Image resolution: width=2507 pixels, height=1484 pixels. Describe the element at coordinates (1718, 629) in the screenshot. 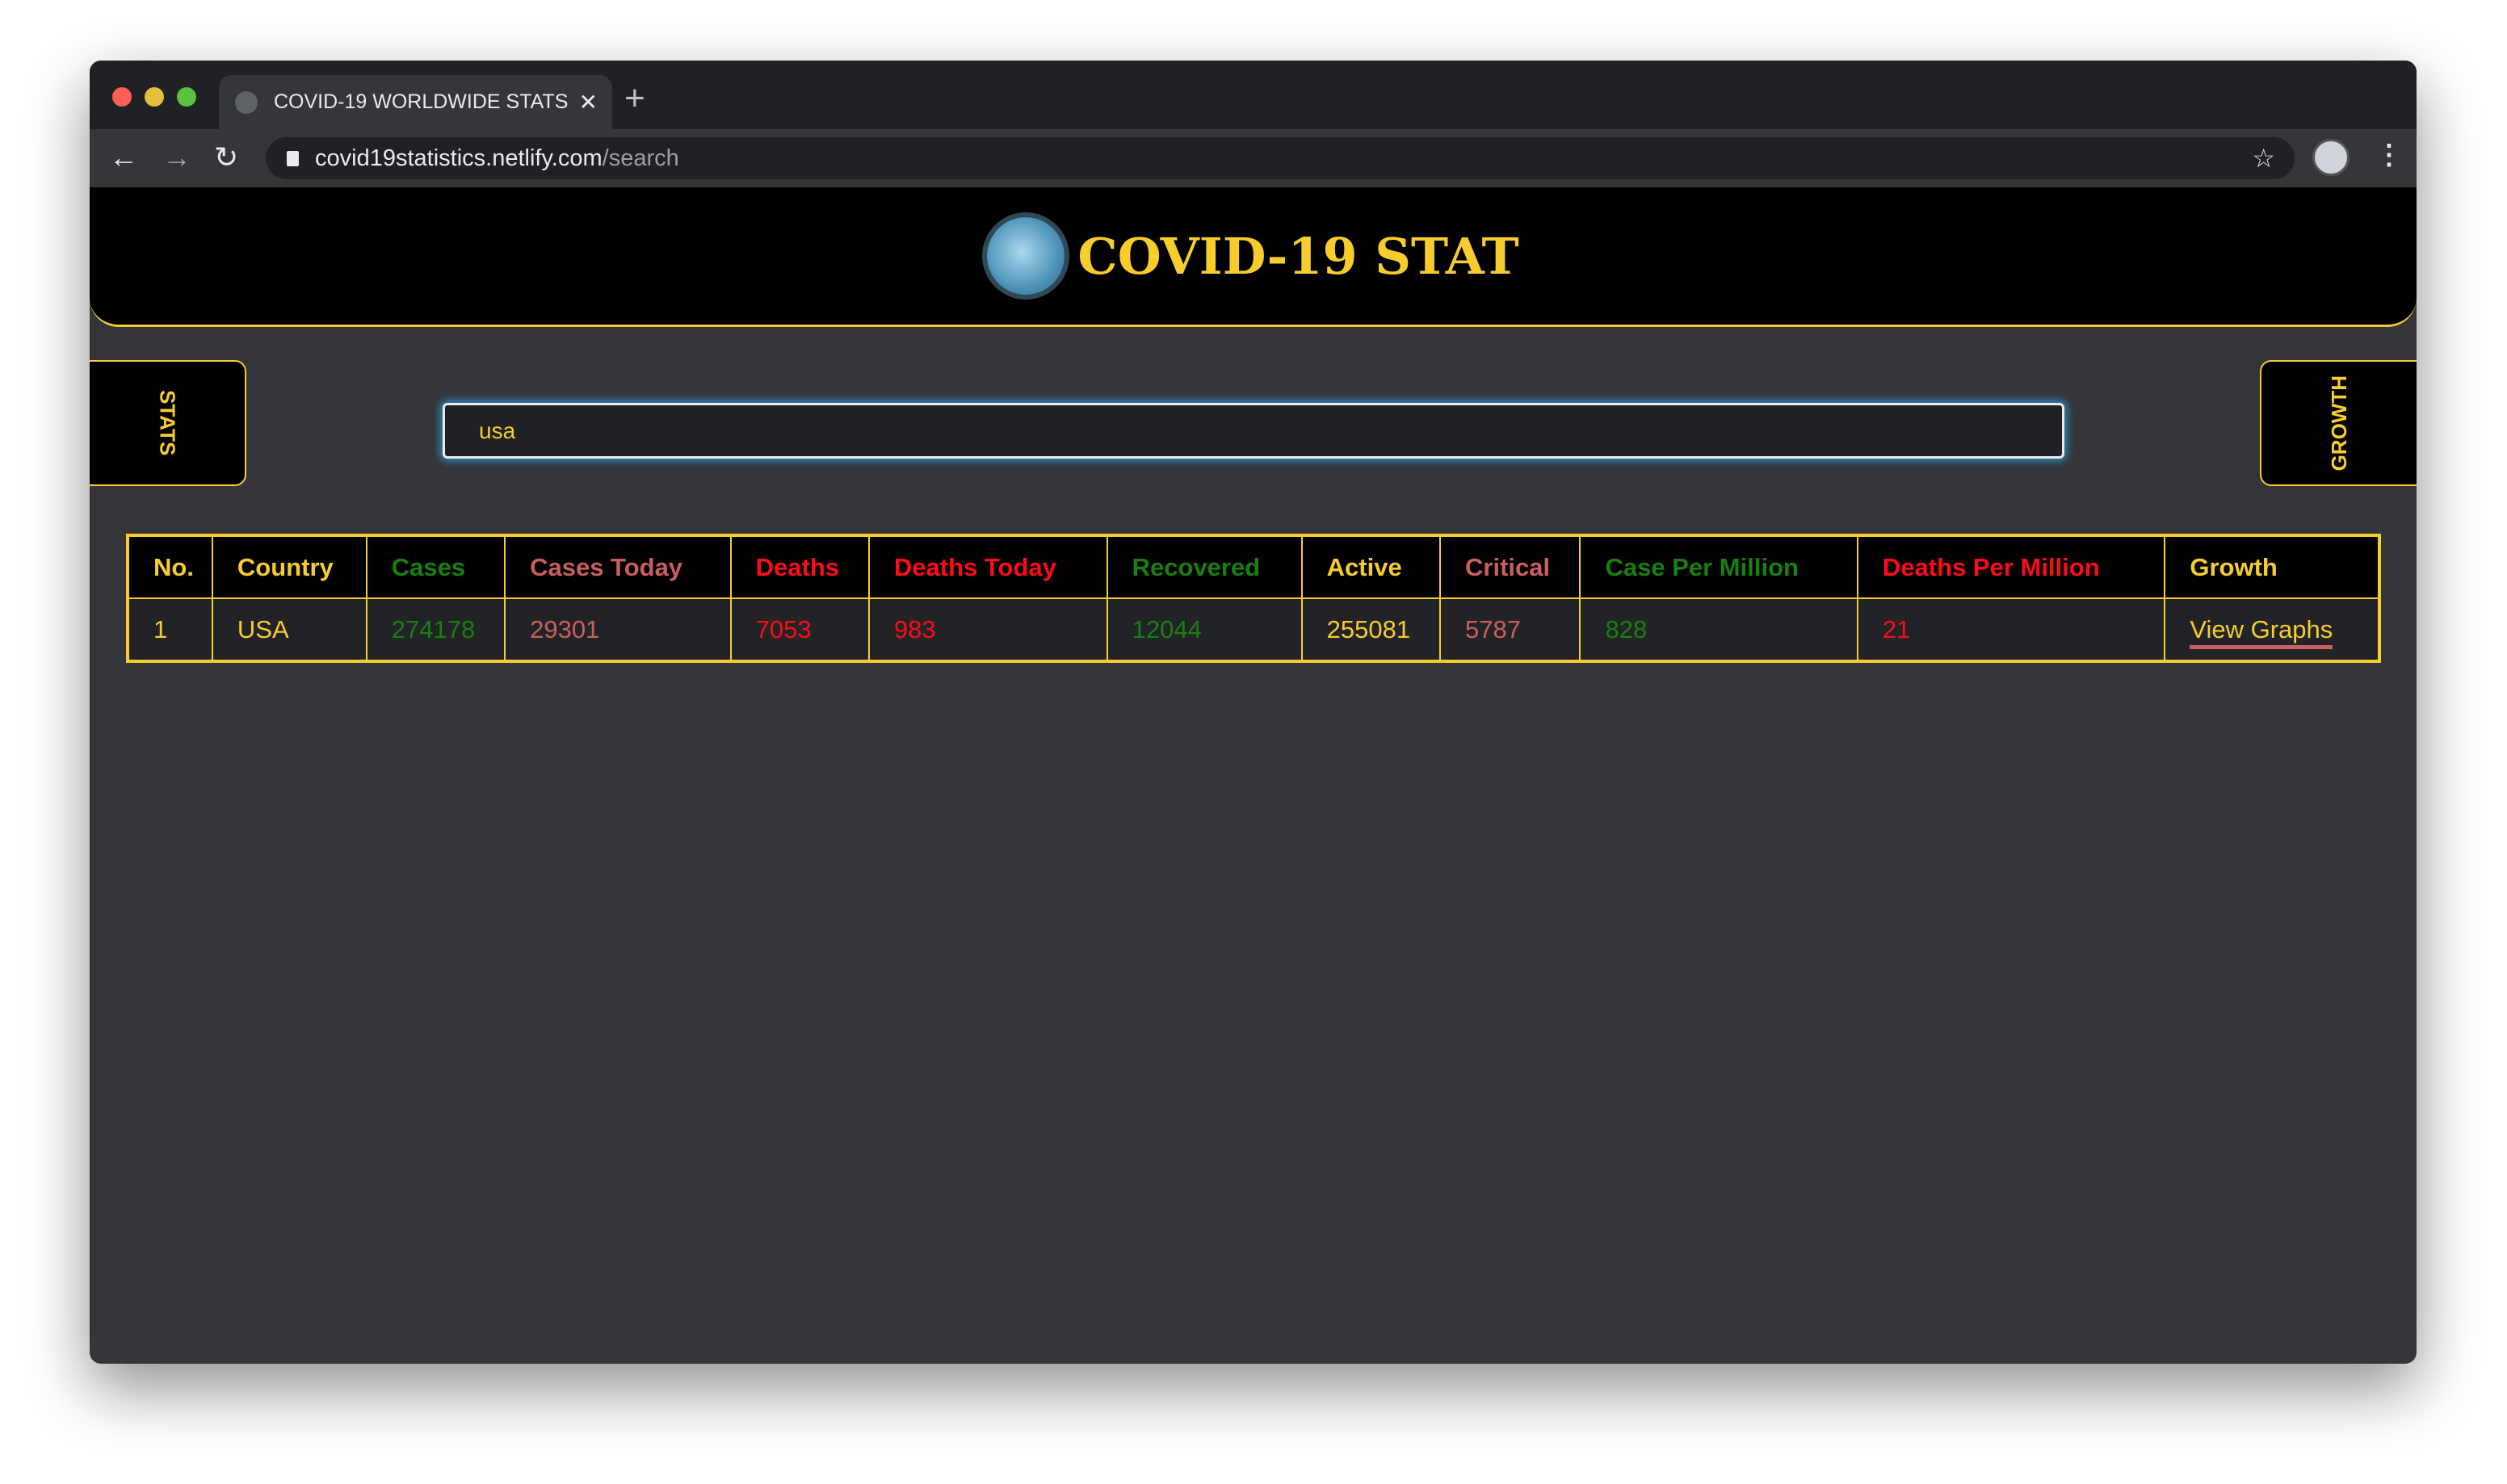

I see `cell-case-per-million: 828` at that location.